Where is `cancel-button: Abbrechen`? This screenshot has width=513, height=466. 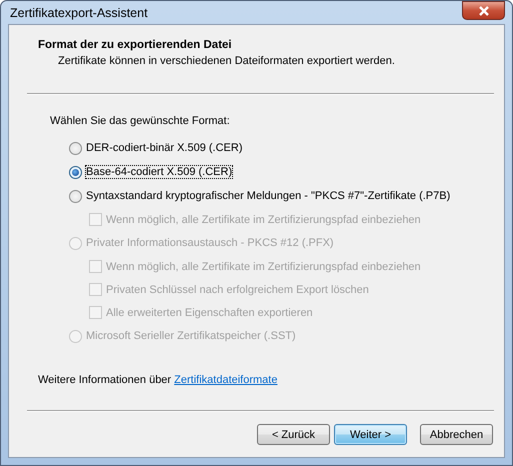
cancel-button: Abbrechen is located at coordinates (456, 434).